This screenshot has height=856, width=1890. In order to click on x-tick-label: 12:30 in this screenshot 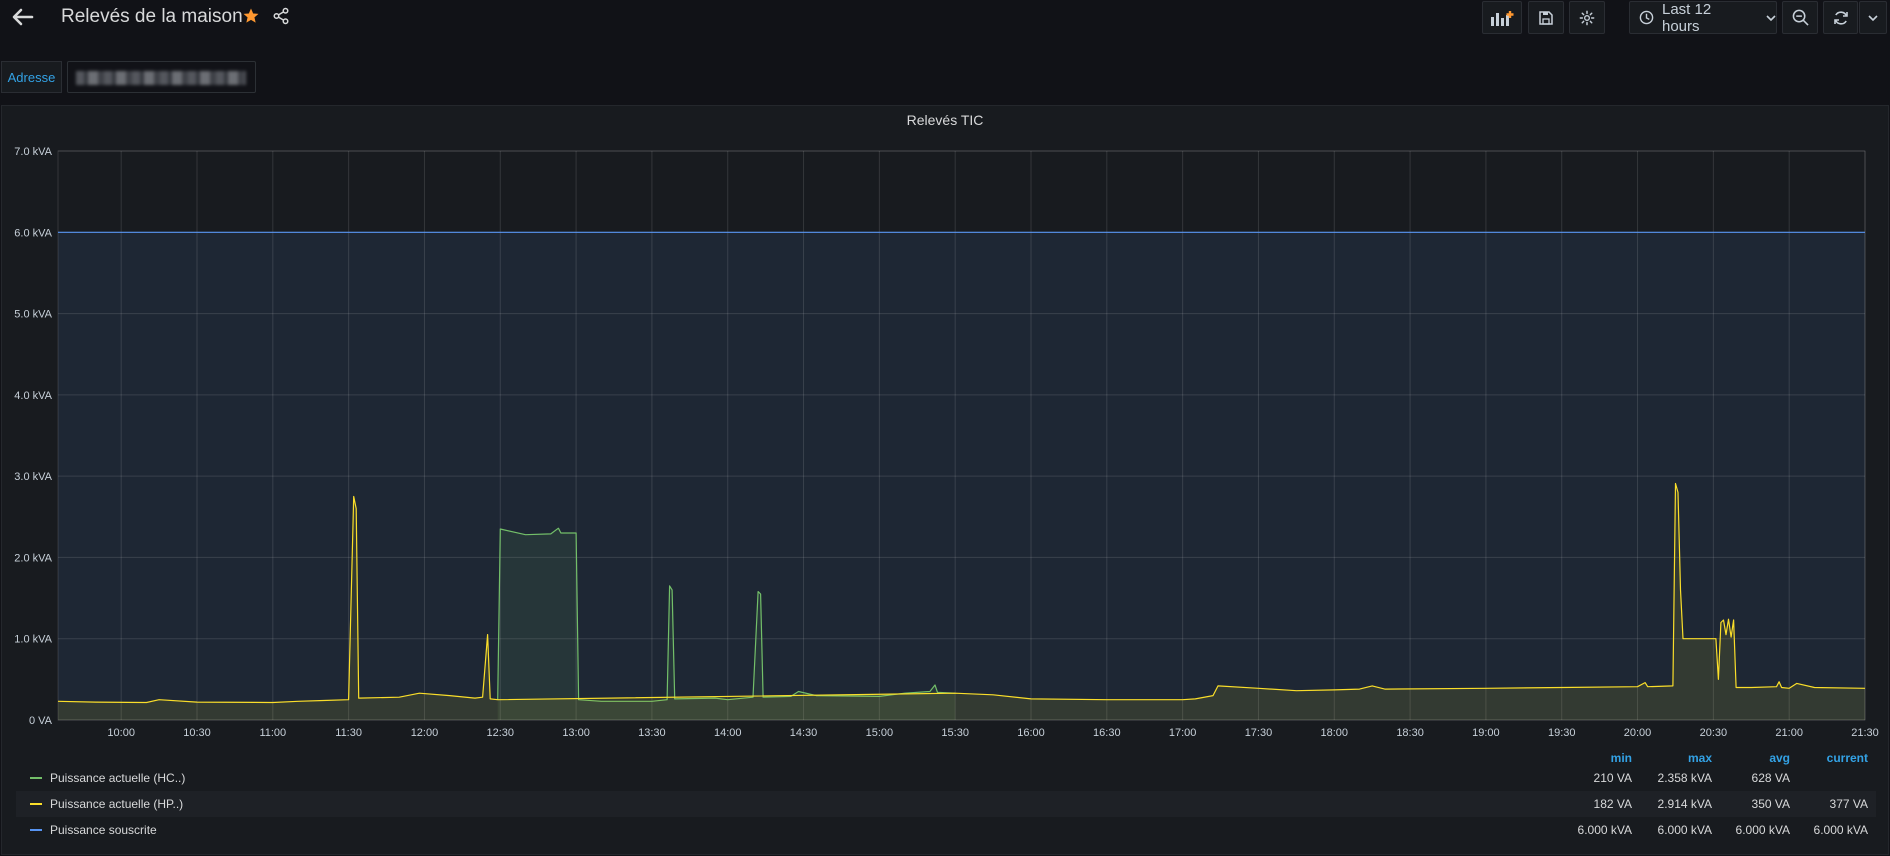, I will do `click(501, 733)`.